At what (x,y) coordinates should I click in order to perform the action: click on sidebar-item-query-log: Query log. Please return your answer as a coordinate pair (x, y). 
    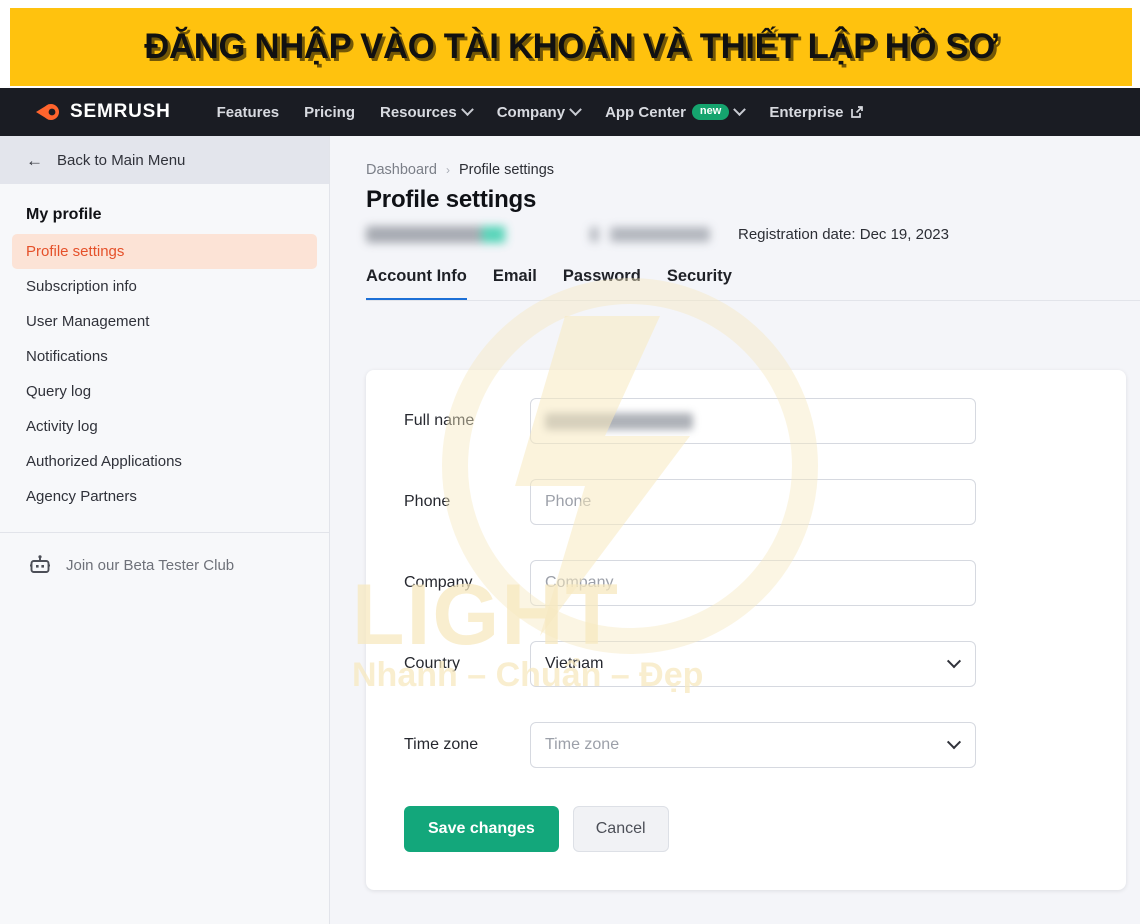
    Looking at the image, I should click on (164, 391).